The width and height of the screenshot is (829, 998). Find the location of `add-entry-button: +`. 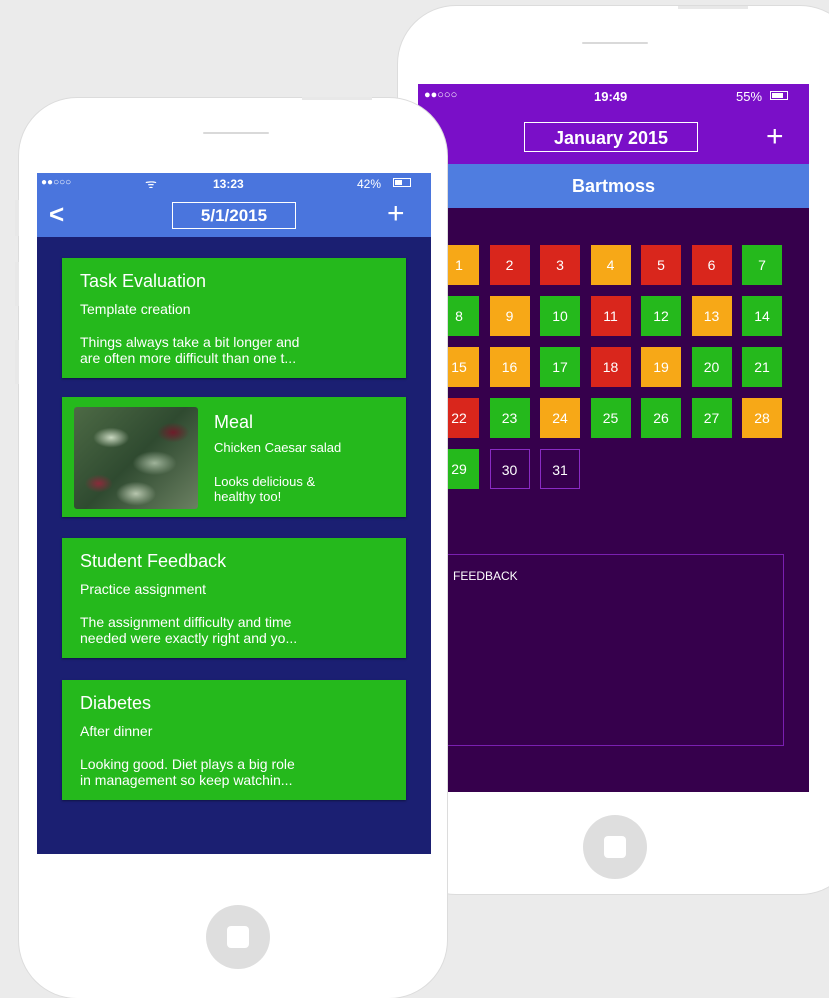

add-entry-button: + is located at coordinates (396, 214).